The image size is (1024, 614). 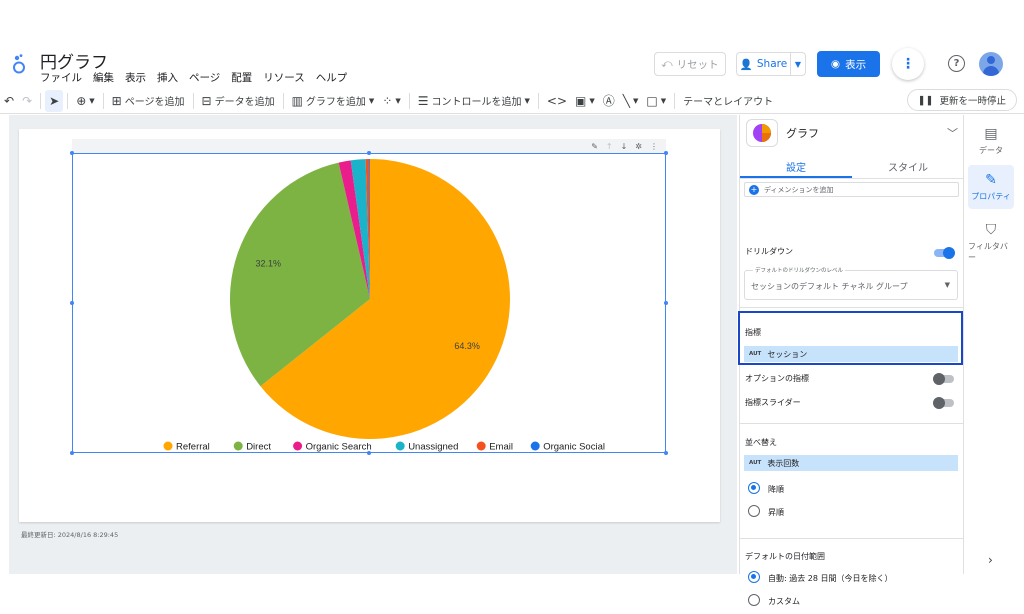 I want to click on help-icon: ?, so click(x=956, y=63).